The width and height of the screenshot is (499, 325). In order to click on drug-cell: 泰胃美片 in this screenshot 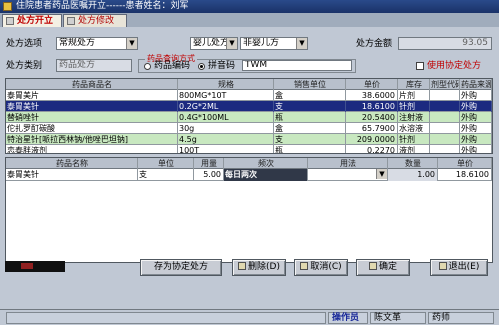, I will do `click(92, 95)`.